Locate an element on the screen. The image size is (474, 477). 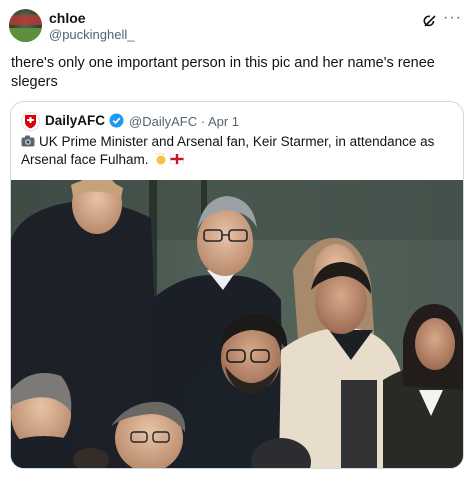
quoted-avatar is located at coordinates (30, 121).